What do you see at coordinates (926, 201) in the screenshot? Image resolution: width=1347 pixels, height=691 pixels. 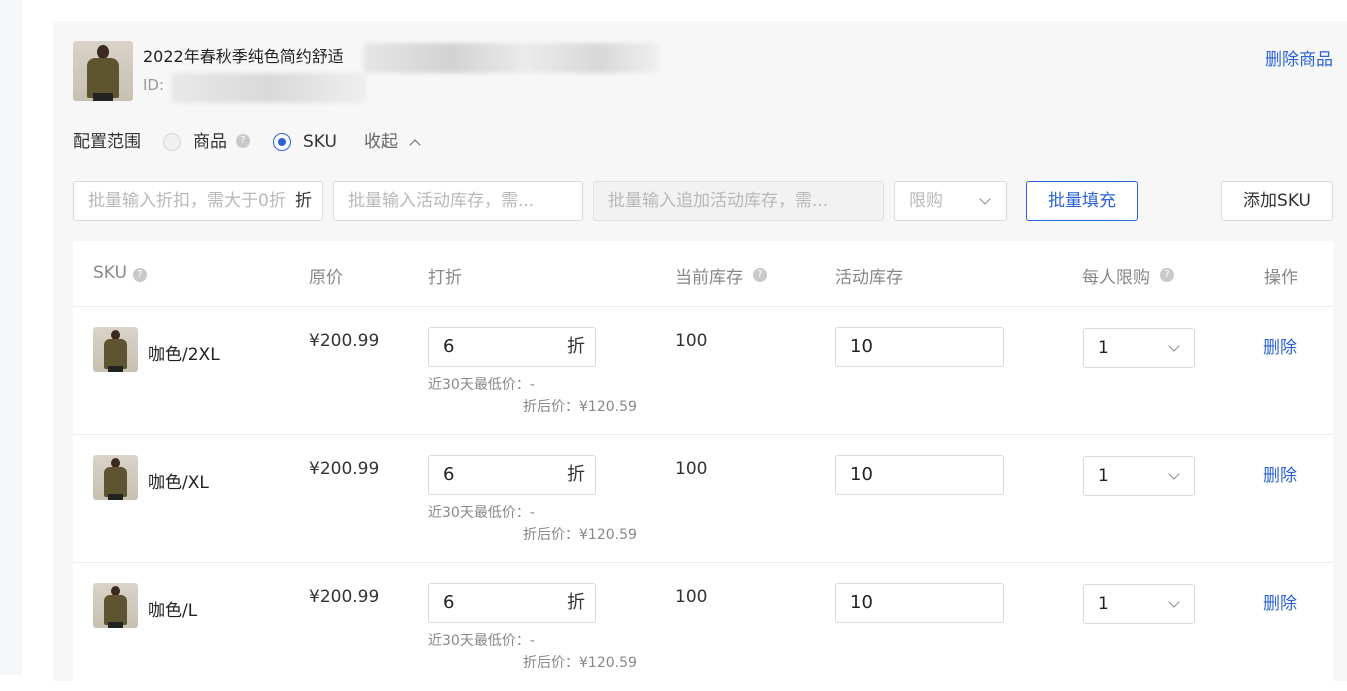 I see `batch-limit-placeholder: 限购` at bounding box center [926, 201].